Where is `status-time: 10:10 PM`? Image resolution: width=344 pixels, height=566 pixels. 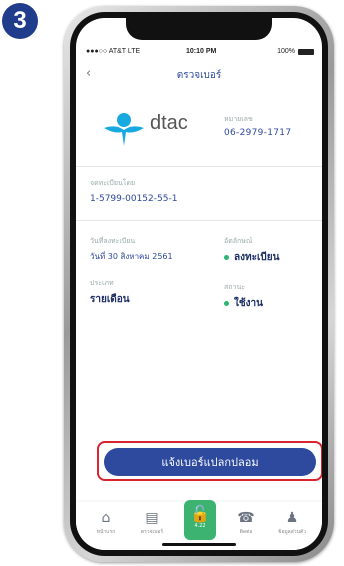
status-time: 10:10 PM is located at coordinates (201, 51).